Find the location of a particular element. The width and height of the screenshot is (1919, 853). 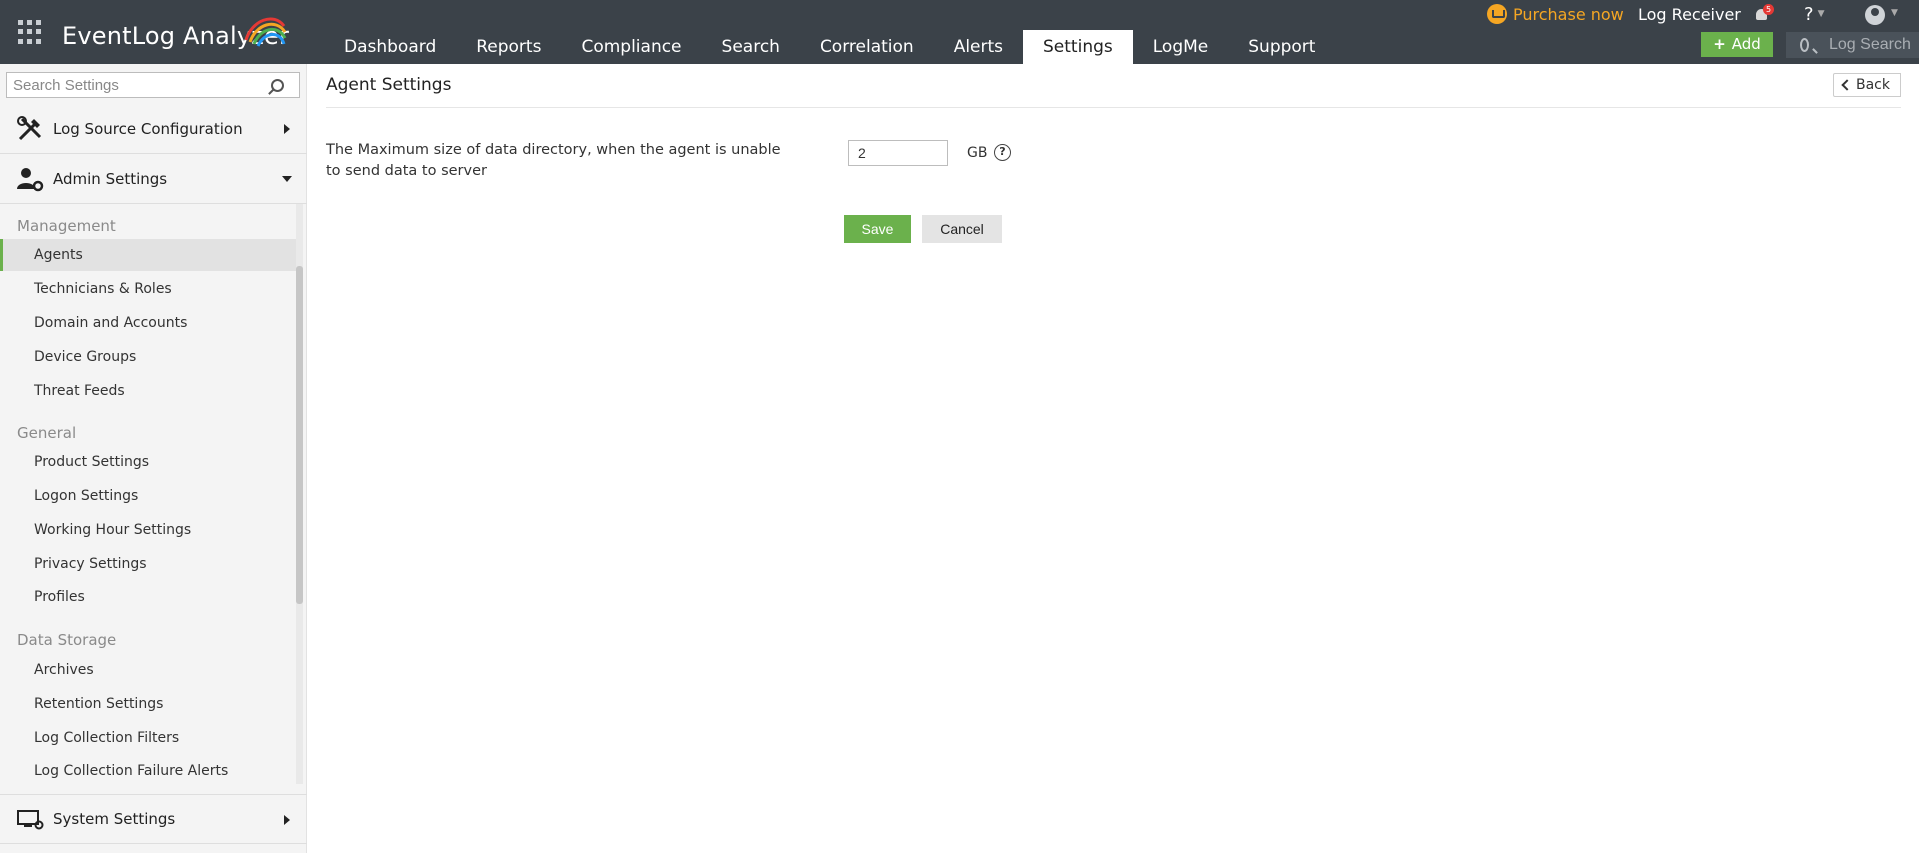

log-search-input is located at coordinates (1874, 45).